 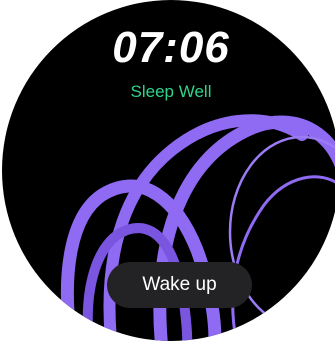 I want to click on clock-time: 07:06, so click(x=171, y=47).